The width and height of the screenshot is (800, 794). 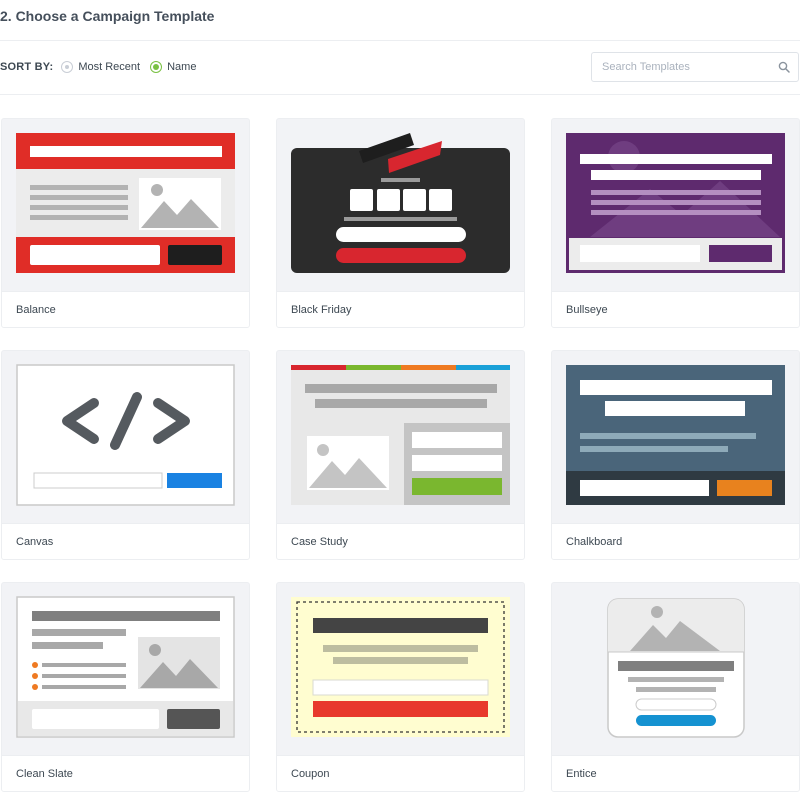 I want to click on header-divider, so click(x=400, y=40).